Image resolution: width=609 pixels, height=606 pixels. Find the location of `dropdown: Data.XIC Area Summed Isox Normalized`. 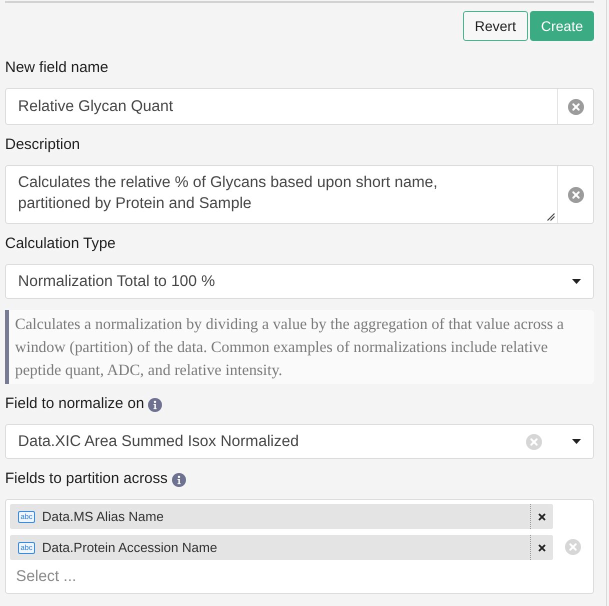

dropdown: Data.XIC Area Summed Isox Normalized is located at coordinates (299, 441).